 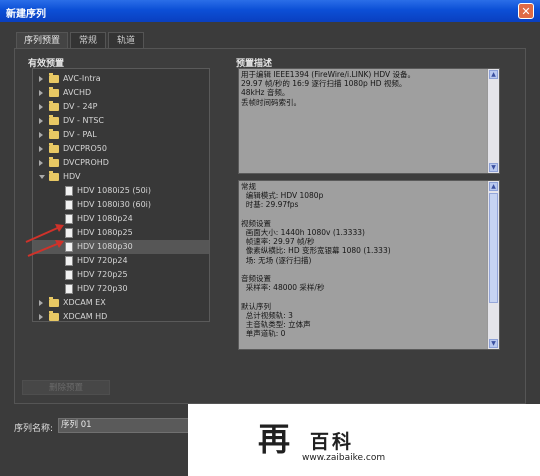 What do you see at coordinates (274, 439) in the screenshot?
I see `watermark-logo: 再` at bounding box center [274, 439].